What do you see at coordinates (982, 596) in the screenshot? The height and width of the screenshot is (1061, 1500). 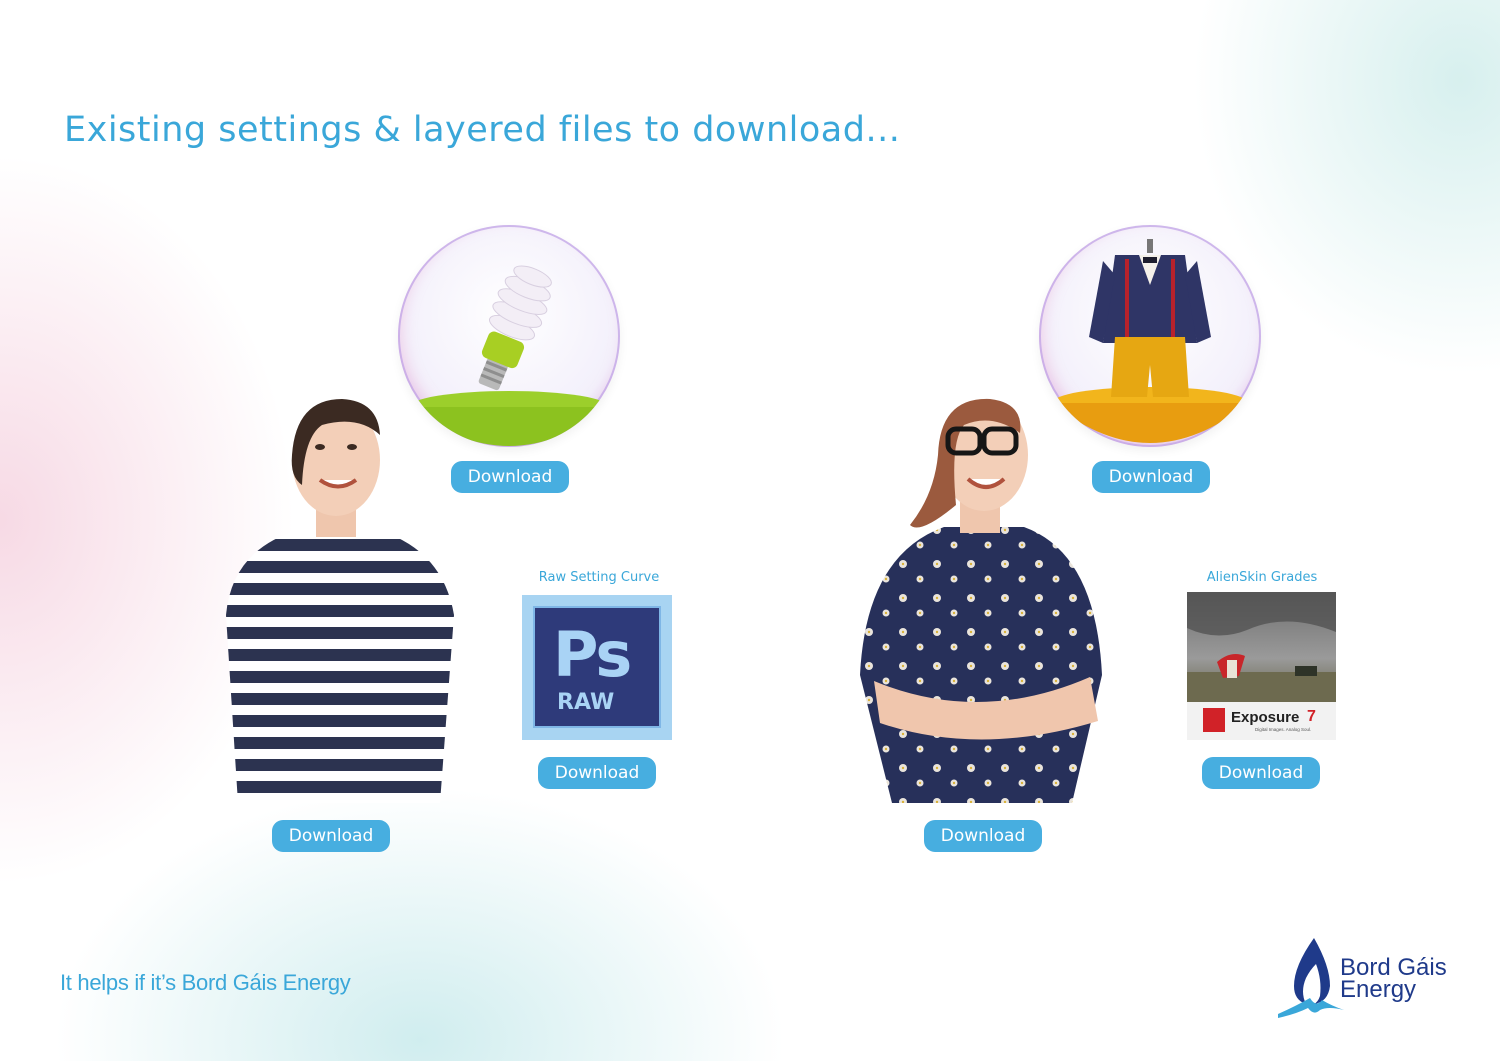 I see `woman-floral-shirt-image` at bounding box center [982, 596].